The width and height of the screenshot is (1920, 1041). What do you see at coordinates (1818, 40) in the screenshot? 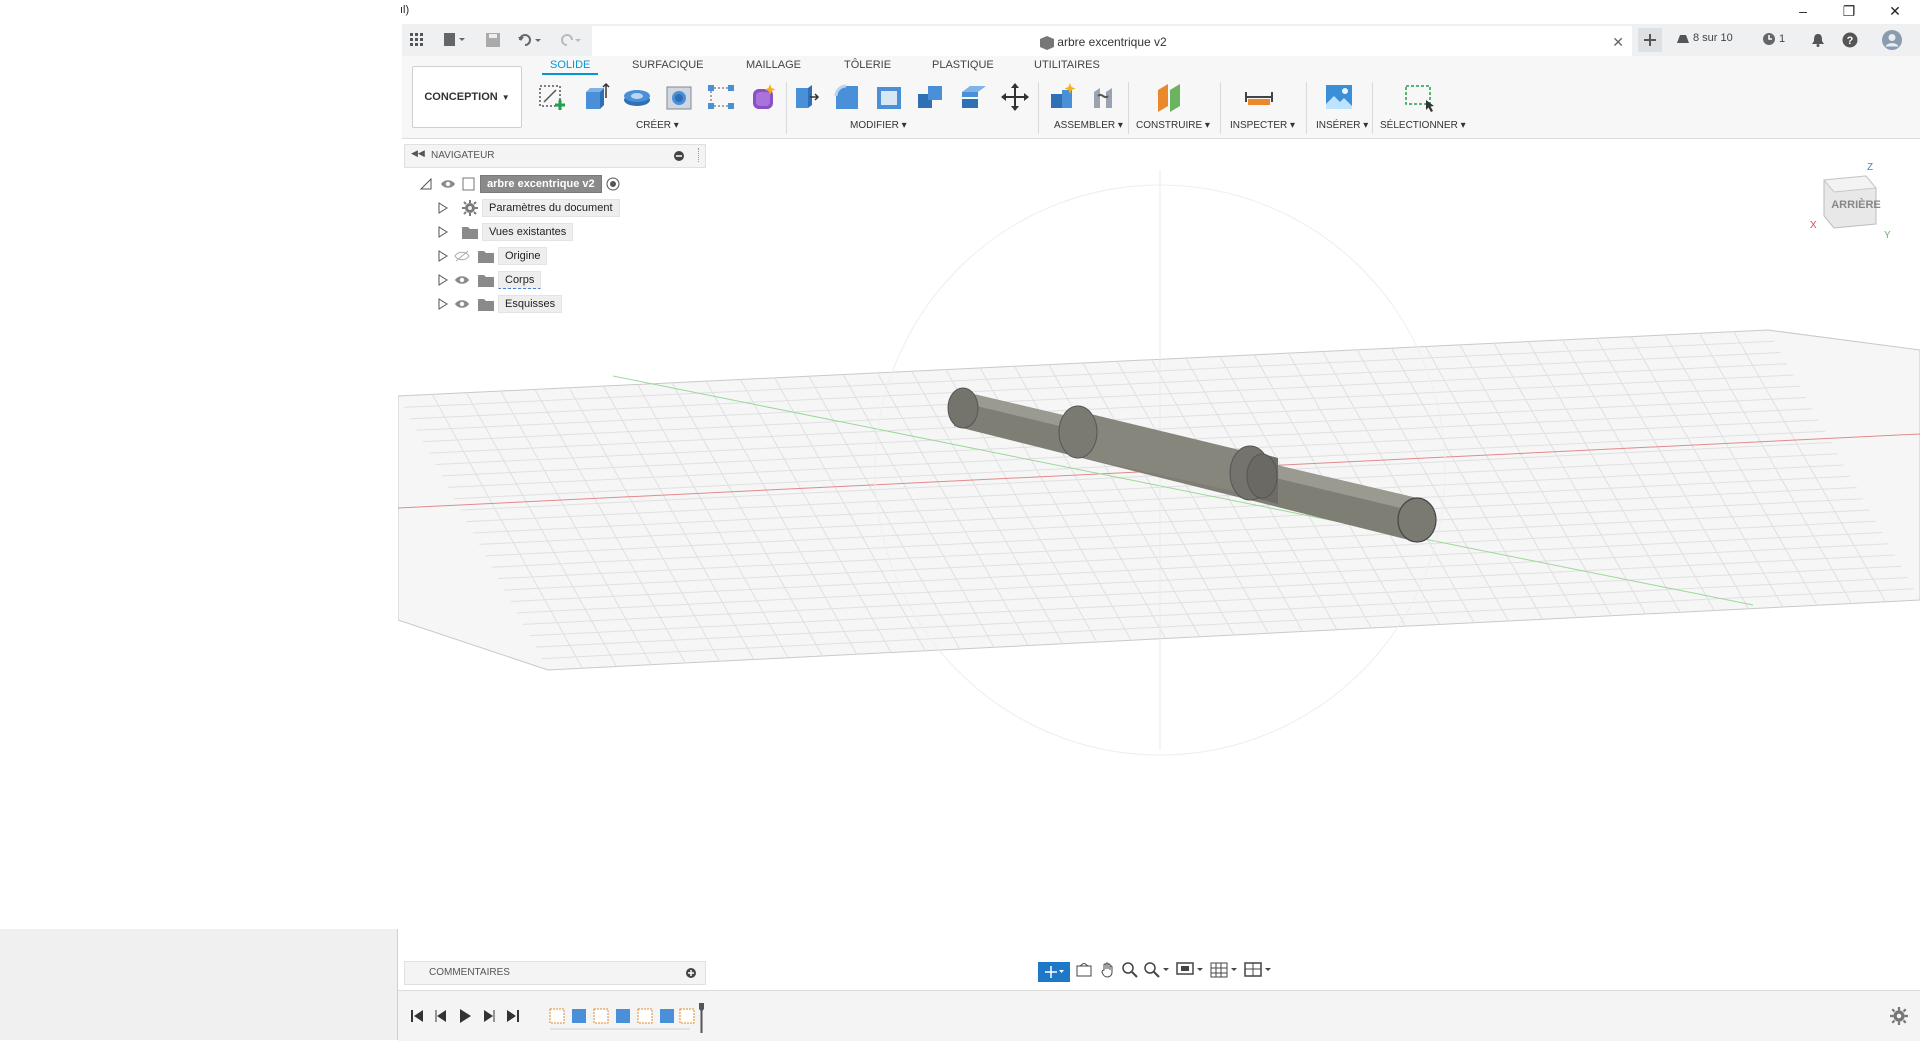
I see `notifications-icon` at bounding box center [1818, 40].